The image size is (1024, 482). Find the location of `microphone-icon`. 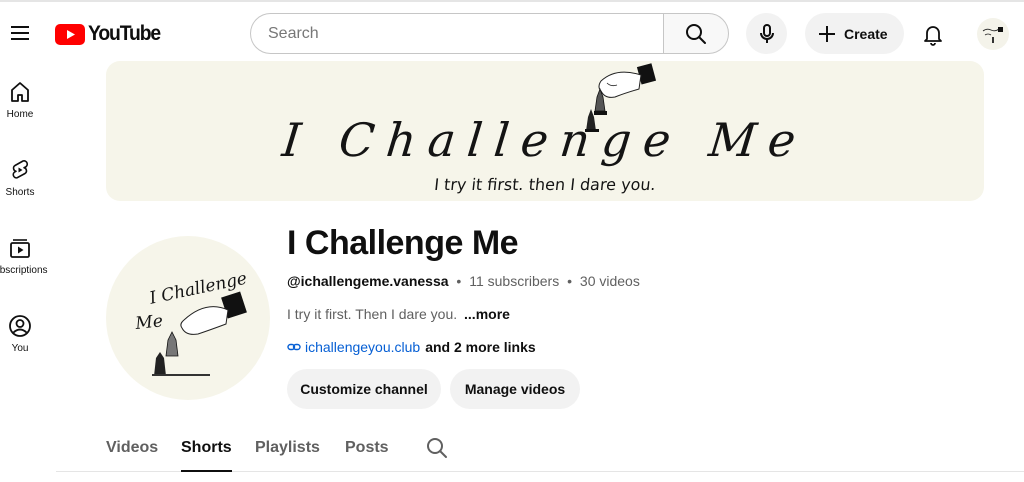

microphone-icon is located at coordinates (766, 33).